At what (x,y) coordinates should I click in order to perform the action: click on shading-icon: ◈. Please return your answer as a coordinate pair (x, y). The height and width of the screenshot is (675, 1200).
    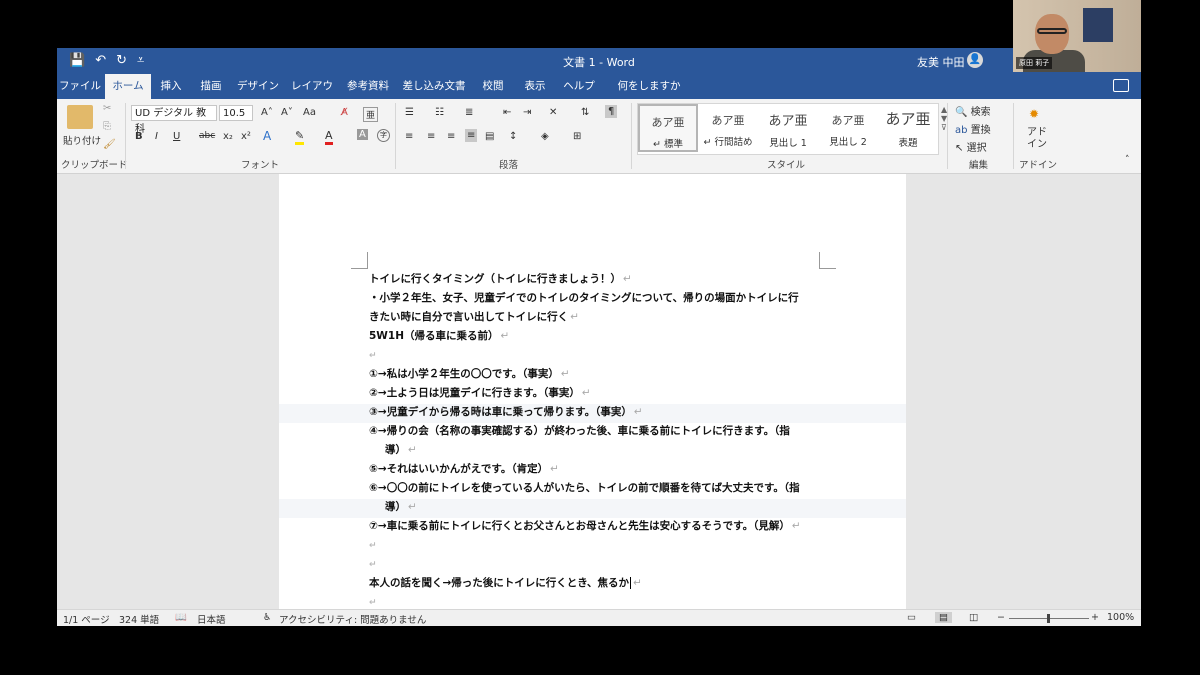
    Looking at the image, I should click on (545, 136).